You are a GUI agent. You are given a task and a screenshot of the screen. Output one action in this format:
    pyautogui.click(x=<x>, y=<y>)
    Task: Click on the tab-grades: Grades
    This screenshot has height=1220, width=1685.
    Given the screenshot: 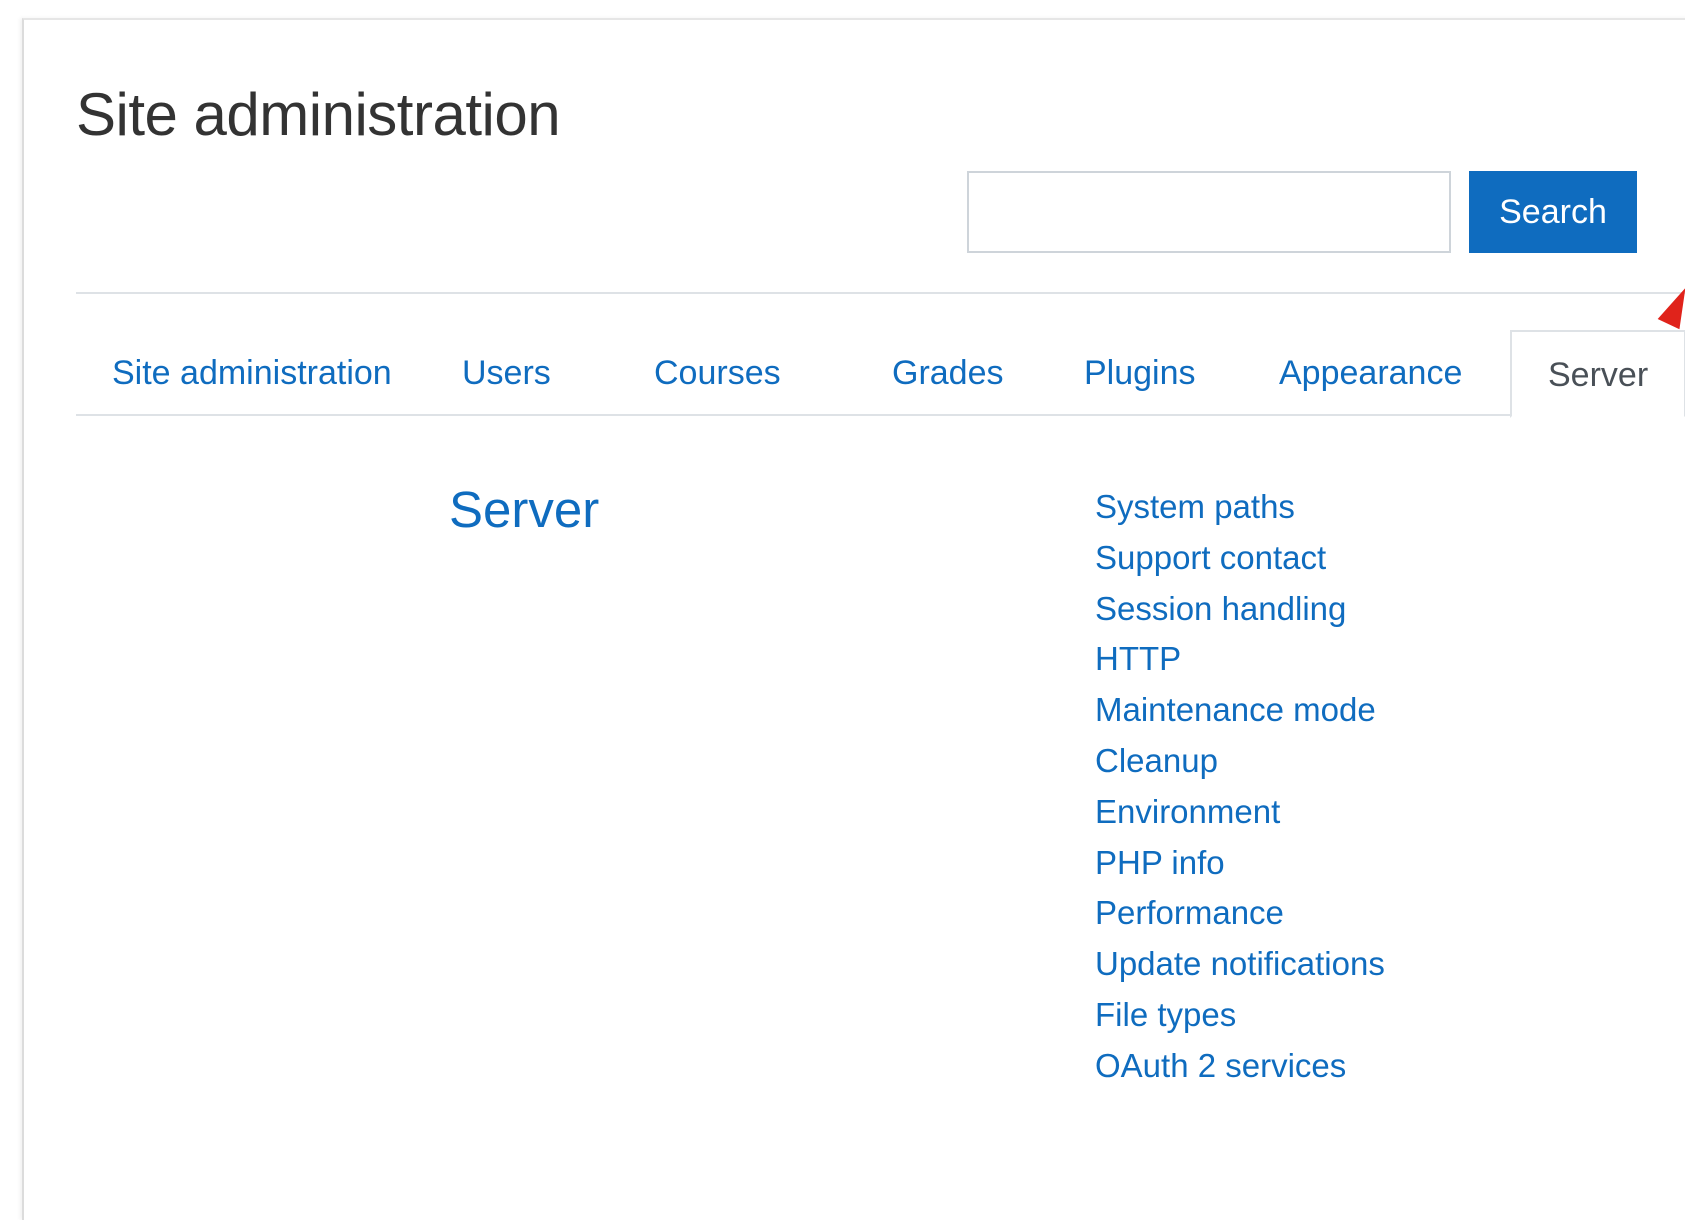 What is the action you would take?
    pyautogui.click(x=948, y=373)
    